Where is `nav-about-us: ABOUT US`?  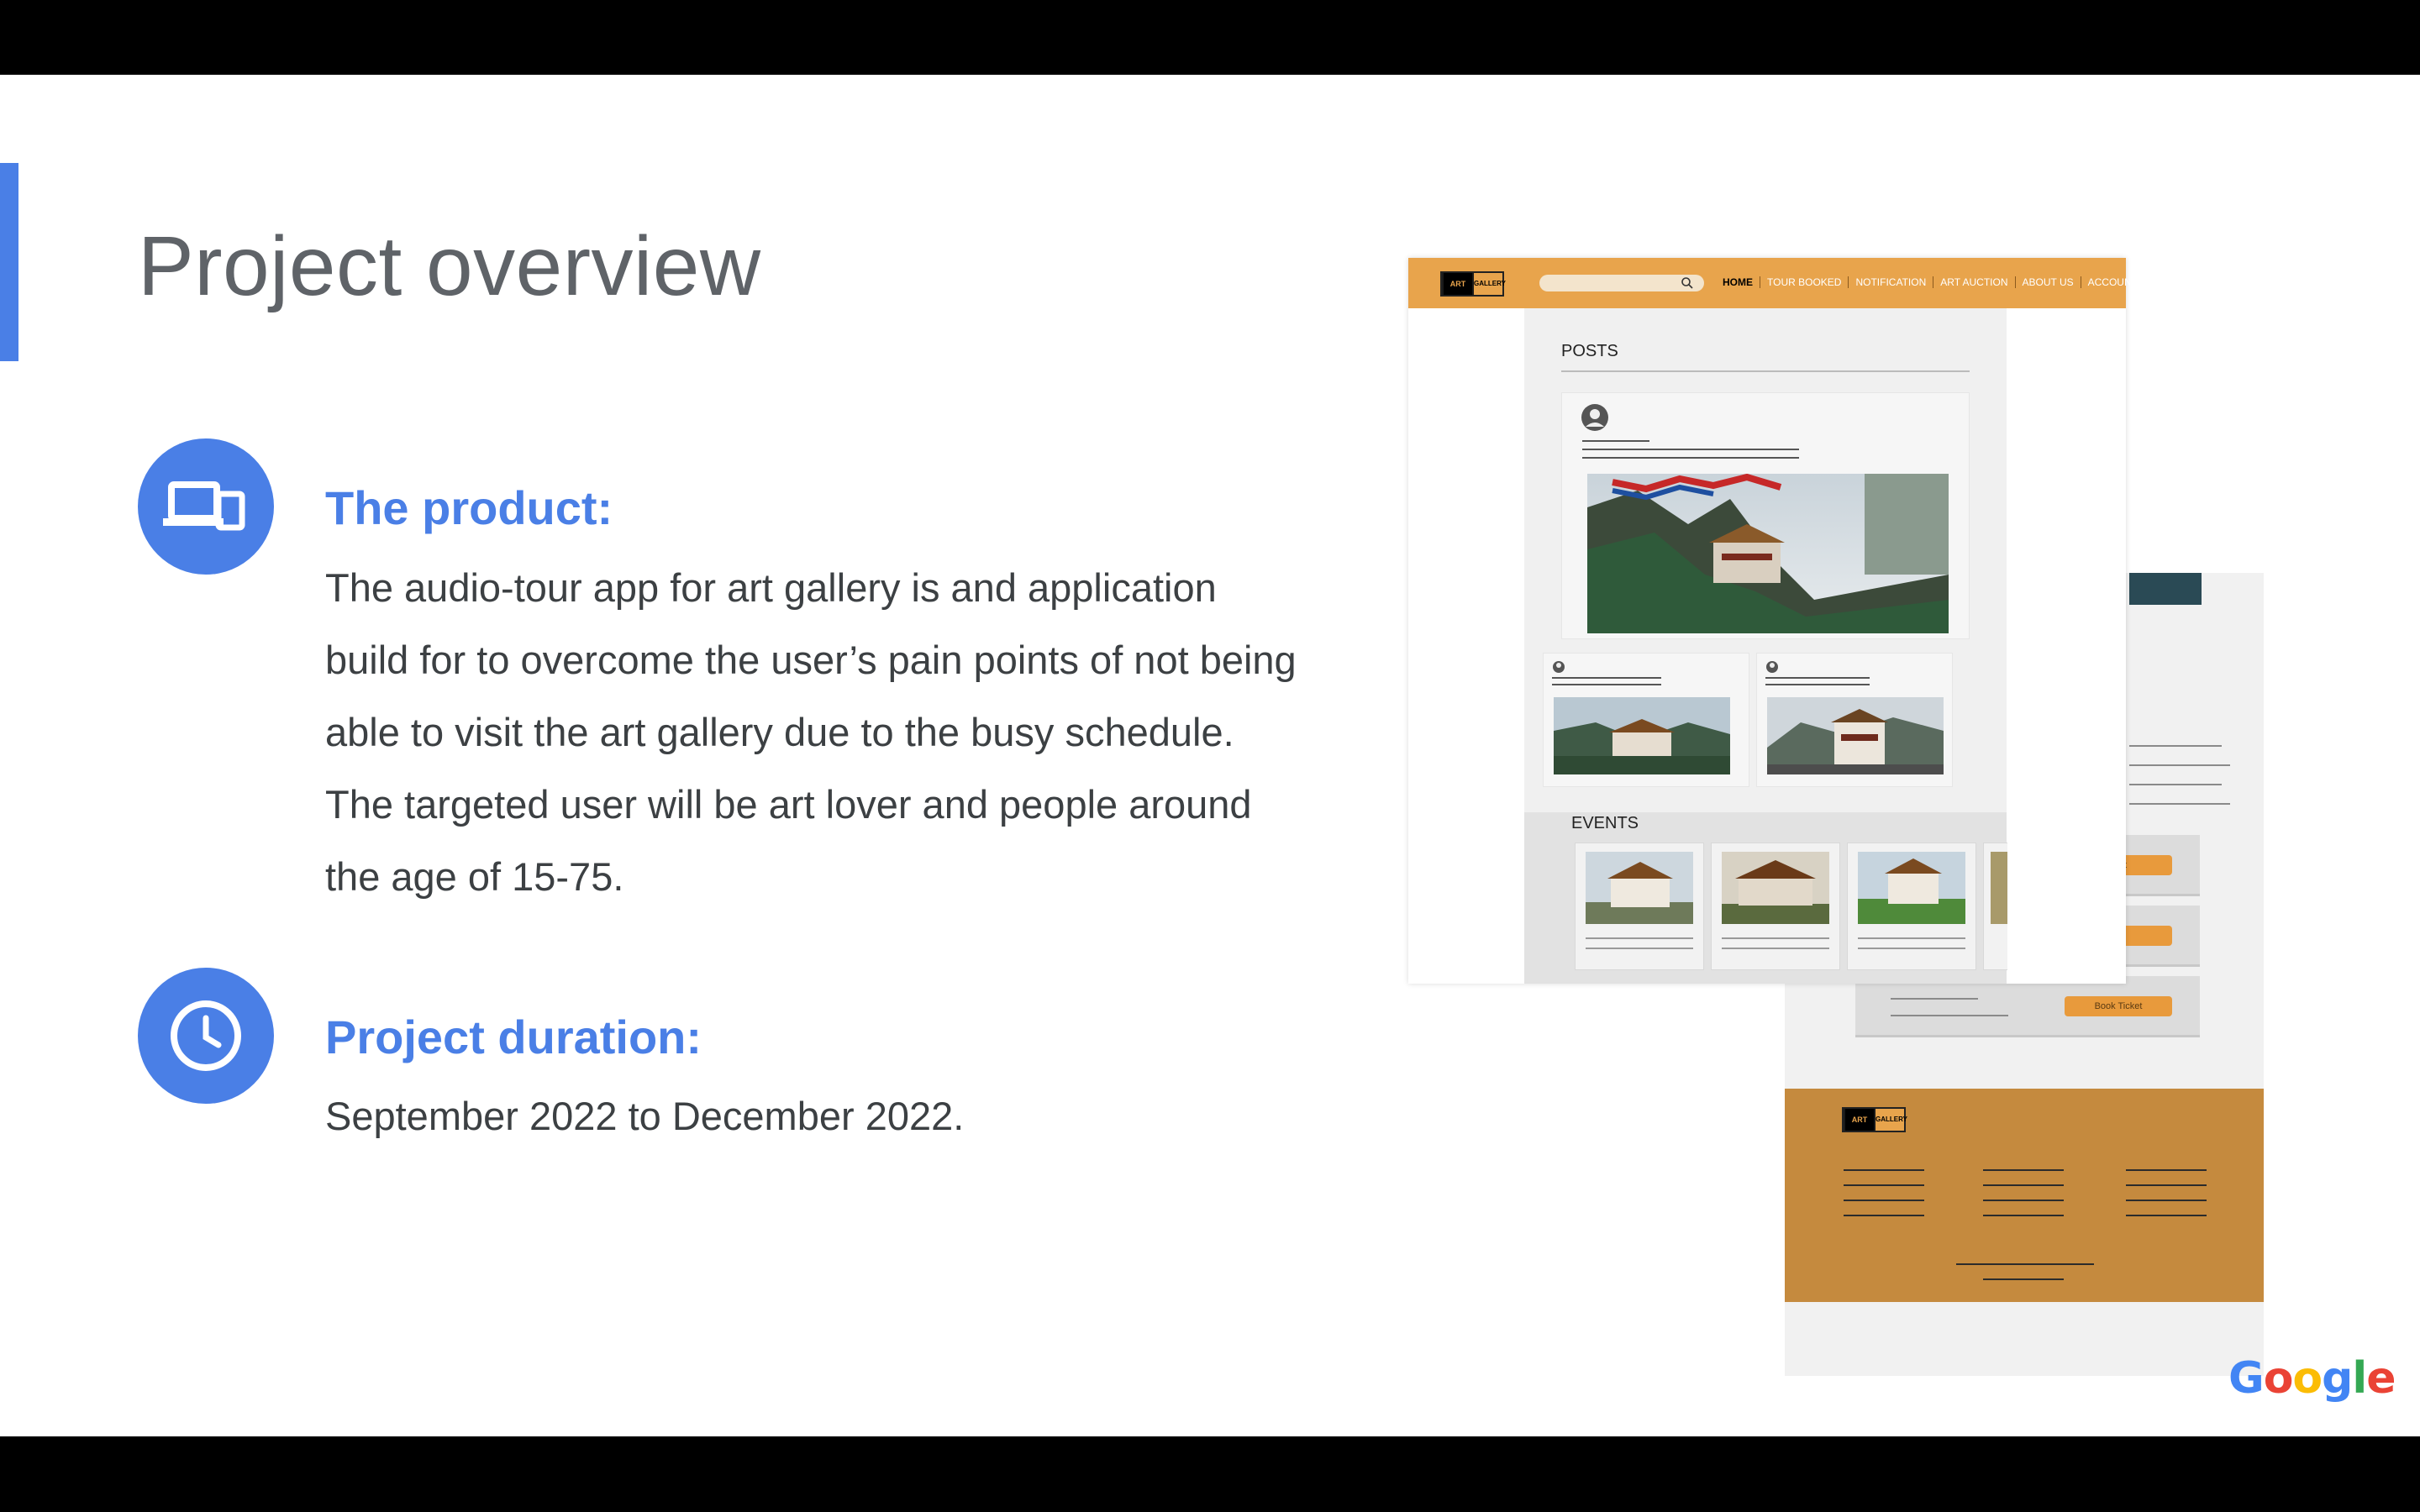 nav-about-us: ABOUT US is located at coordinates (2048, 282).